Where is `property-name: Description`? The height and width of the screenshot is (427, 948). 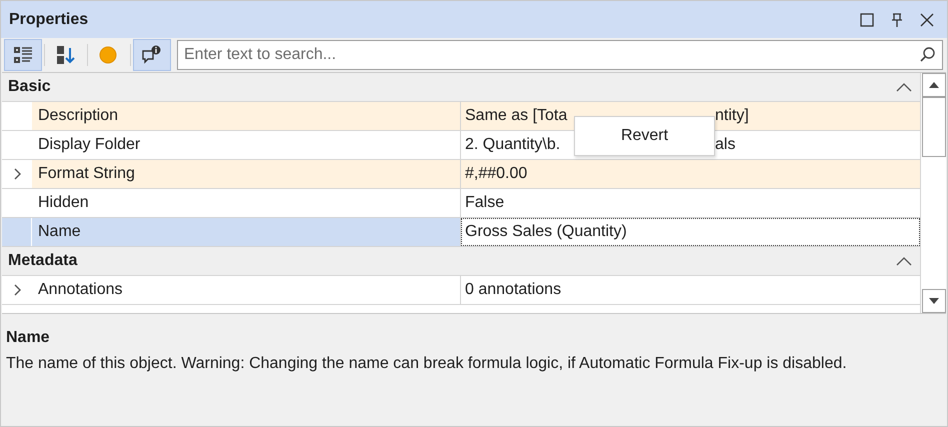 property-name: Description is located at coordinates (246, 116).